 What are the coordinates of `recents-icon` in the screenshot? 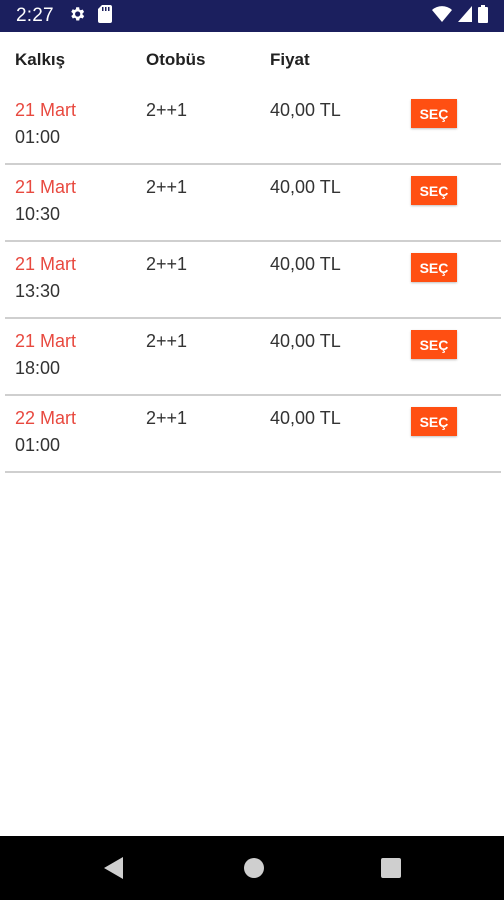 It's located at (391, 868).